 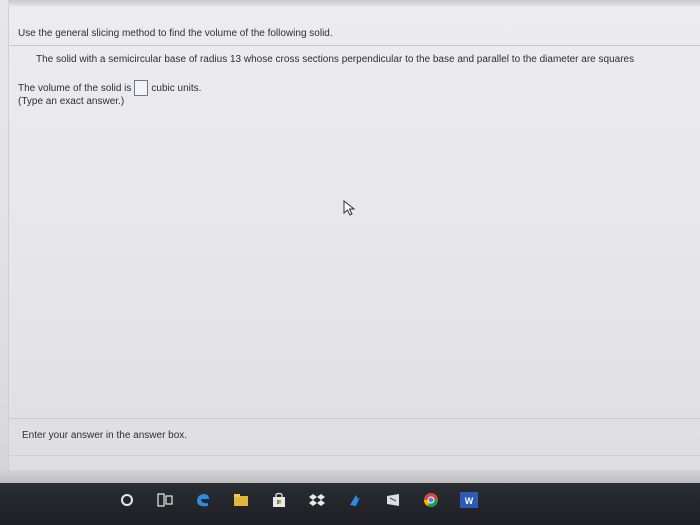 I want to click on svg-text: W, so click(x=469, y=501).